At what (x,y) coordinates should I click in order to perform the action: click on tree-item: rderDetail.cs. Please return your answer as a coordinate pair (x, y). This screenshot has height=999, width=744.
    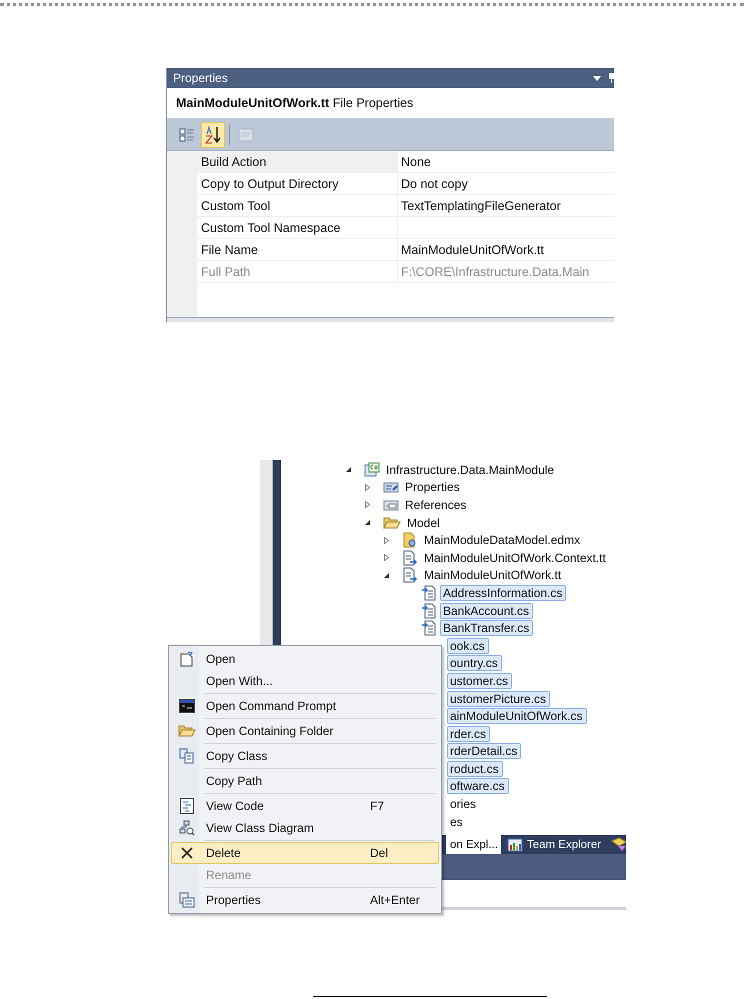
    Looking at the image, I should click on (484, 751).